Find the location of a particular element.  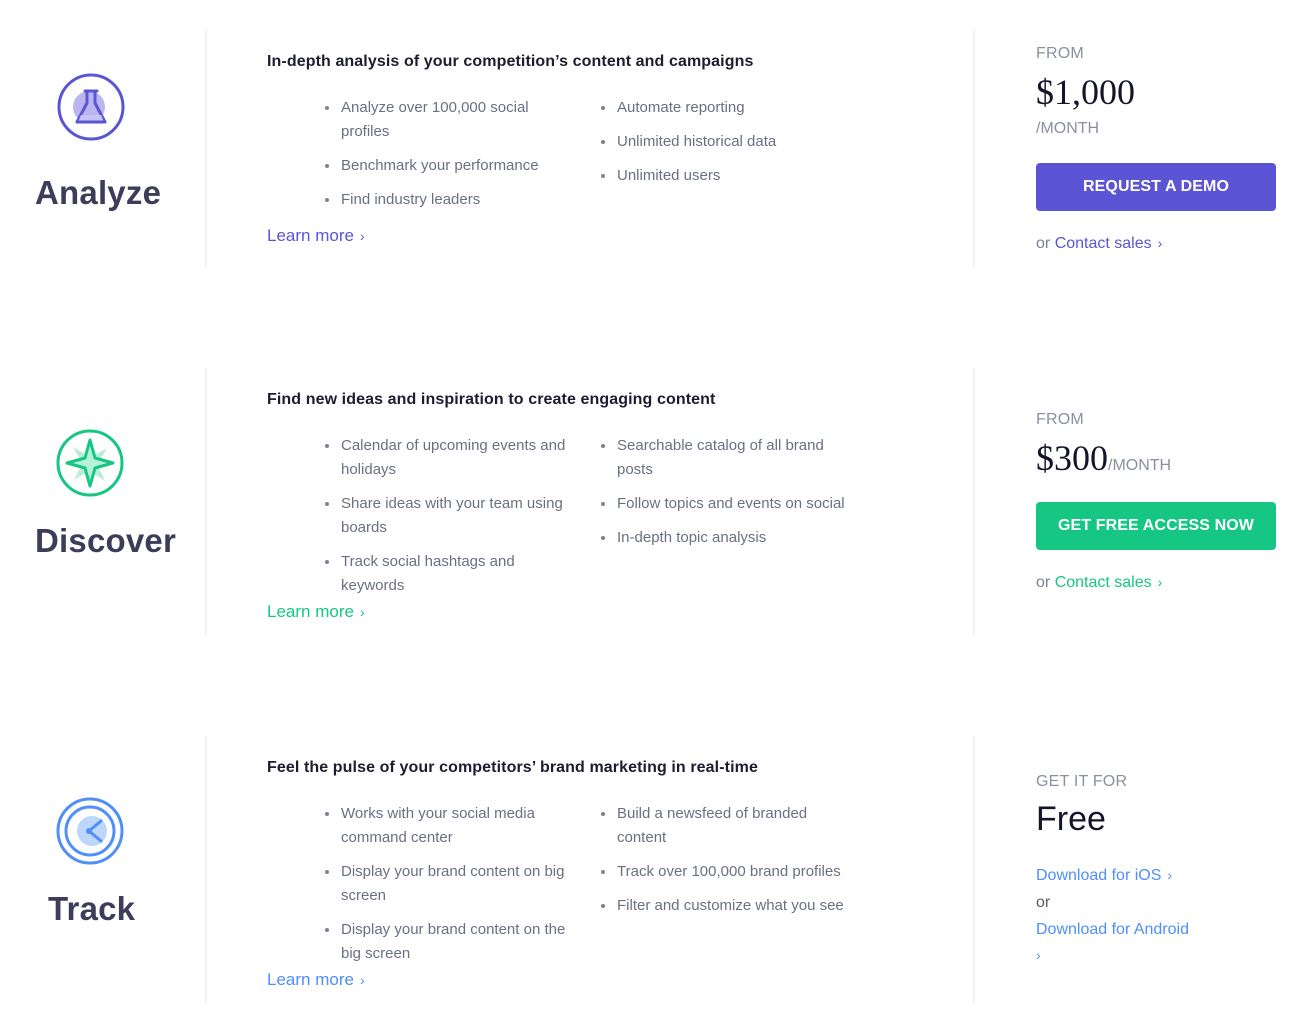

download-android-label: Download for Android is located at coordinates (1112, 929).